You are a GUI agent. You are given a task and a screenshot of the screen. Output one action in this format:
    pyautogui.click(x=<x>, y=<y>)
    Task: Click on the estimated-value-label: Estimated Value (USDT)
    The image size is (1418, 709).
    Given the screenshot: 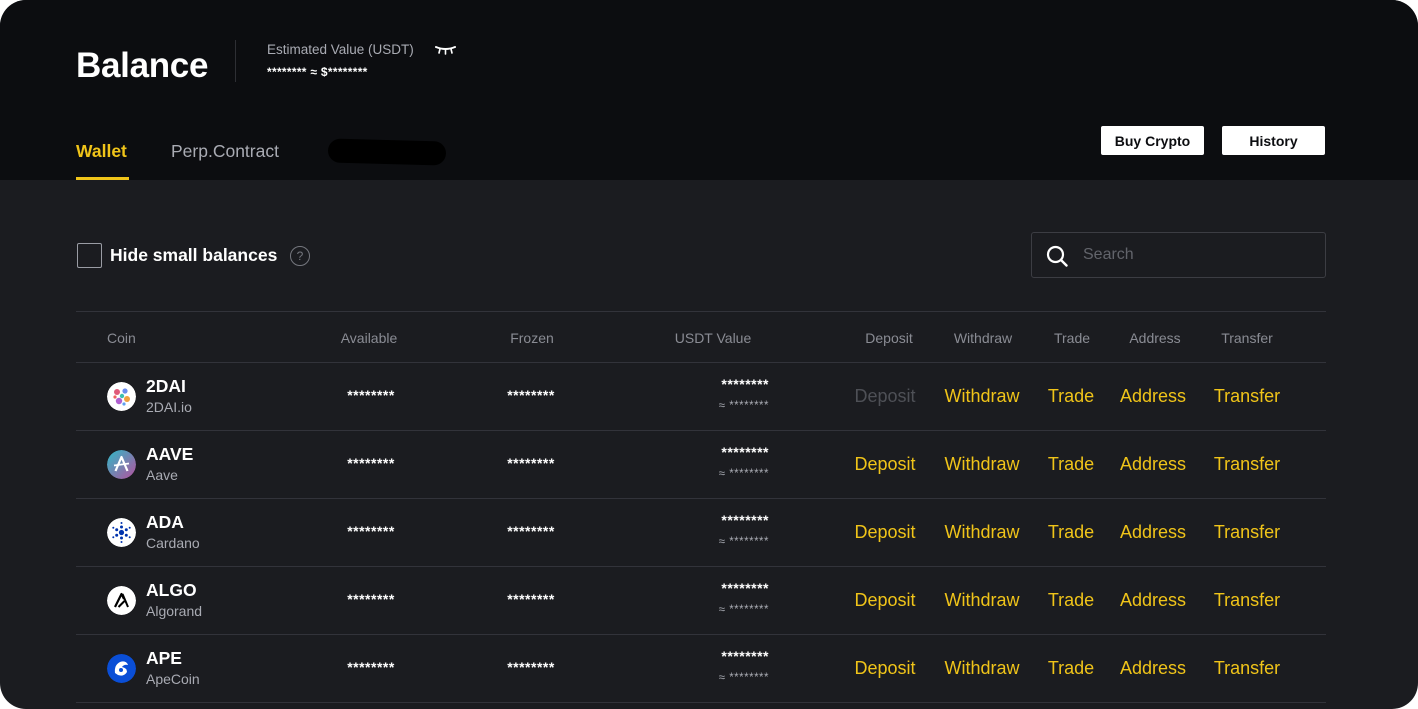 What is the action you would take?
    pyautogui.click(x=340, y=49)
    